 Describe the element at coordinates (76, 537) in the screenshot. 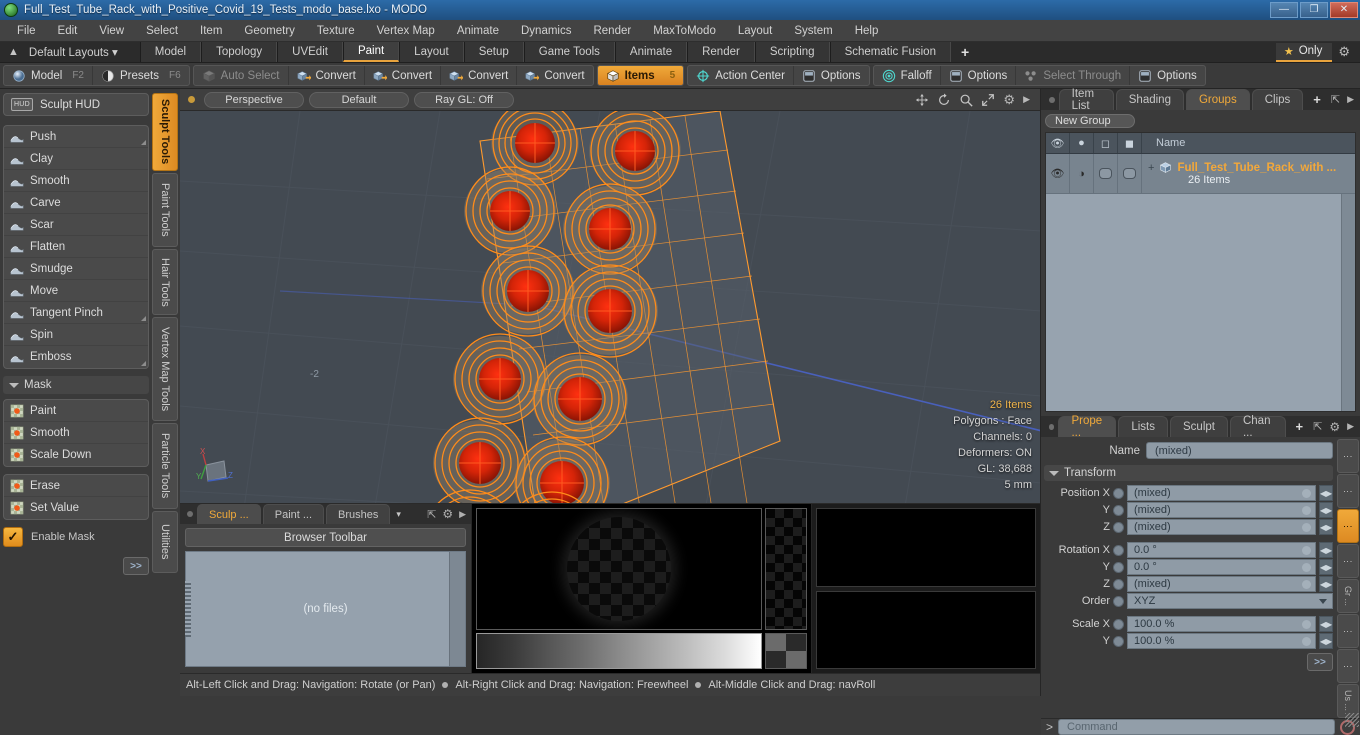

I see `enable-mask-row: ✓ Enable Mask` at that location.